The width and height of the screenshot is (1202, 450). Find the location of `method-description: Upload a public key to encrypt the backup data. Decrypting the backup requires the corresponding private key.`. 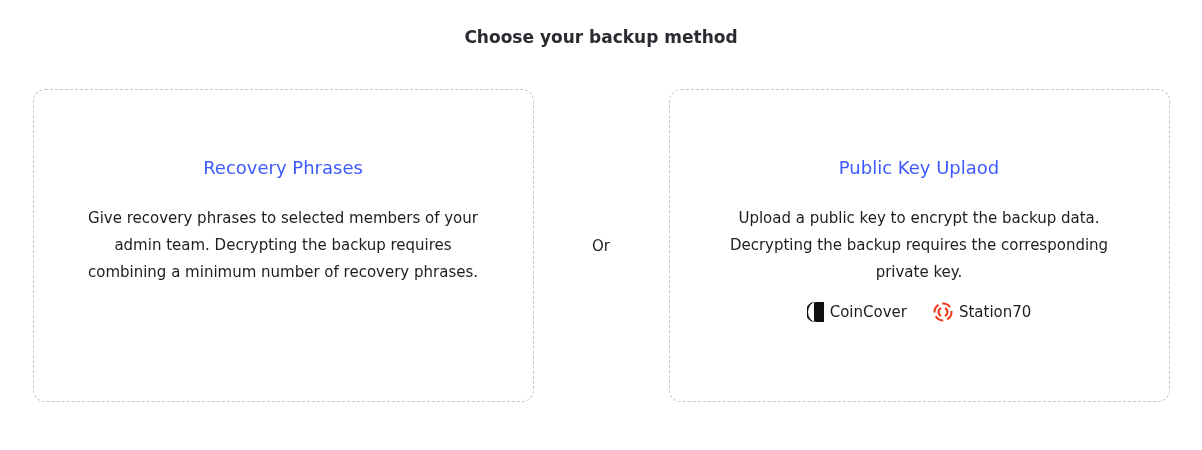

method-description: Upload a public key to encrypt the backup data. Decrypting the backup requires the corresponding private key. is located at coordinates (919, 245).